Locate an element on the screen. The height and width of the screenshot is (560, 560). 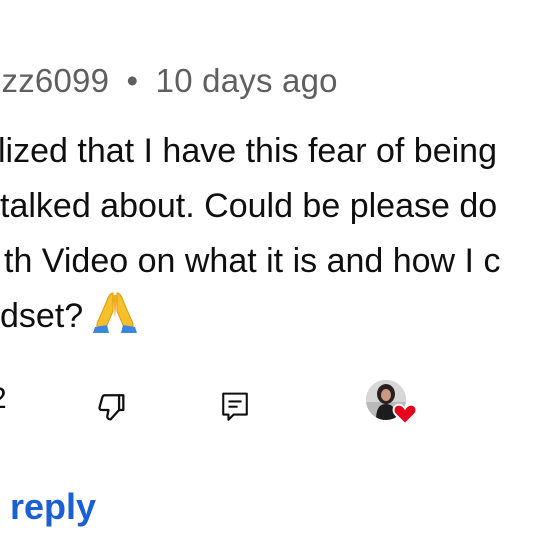
comment-text-line: dset? is located at coordinates (280, 319).